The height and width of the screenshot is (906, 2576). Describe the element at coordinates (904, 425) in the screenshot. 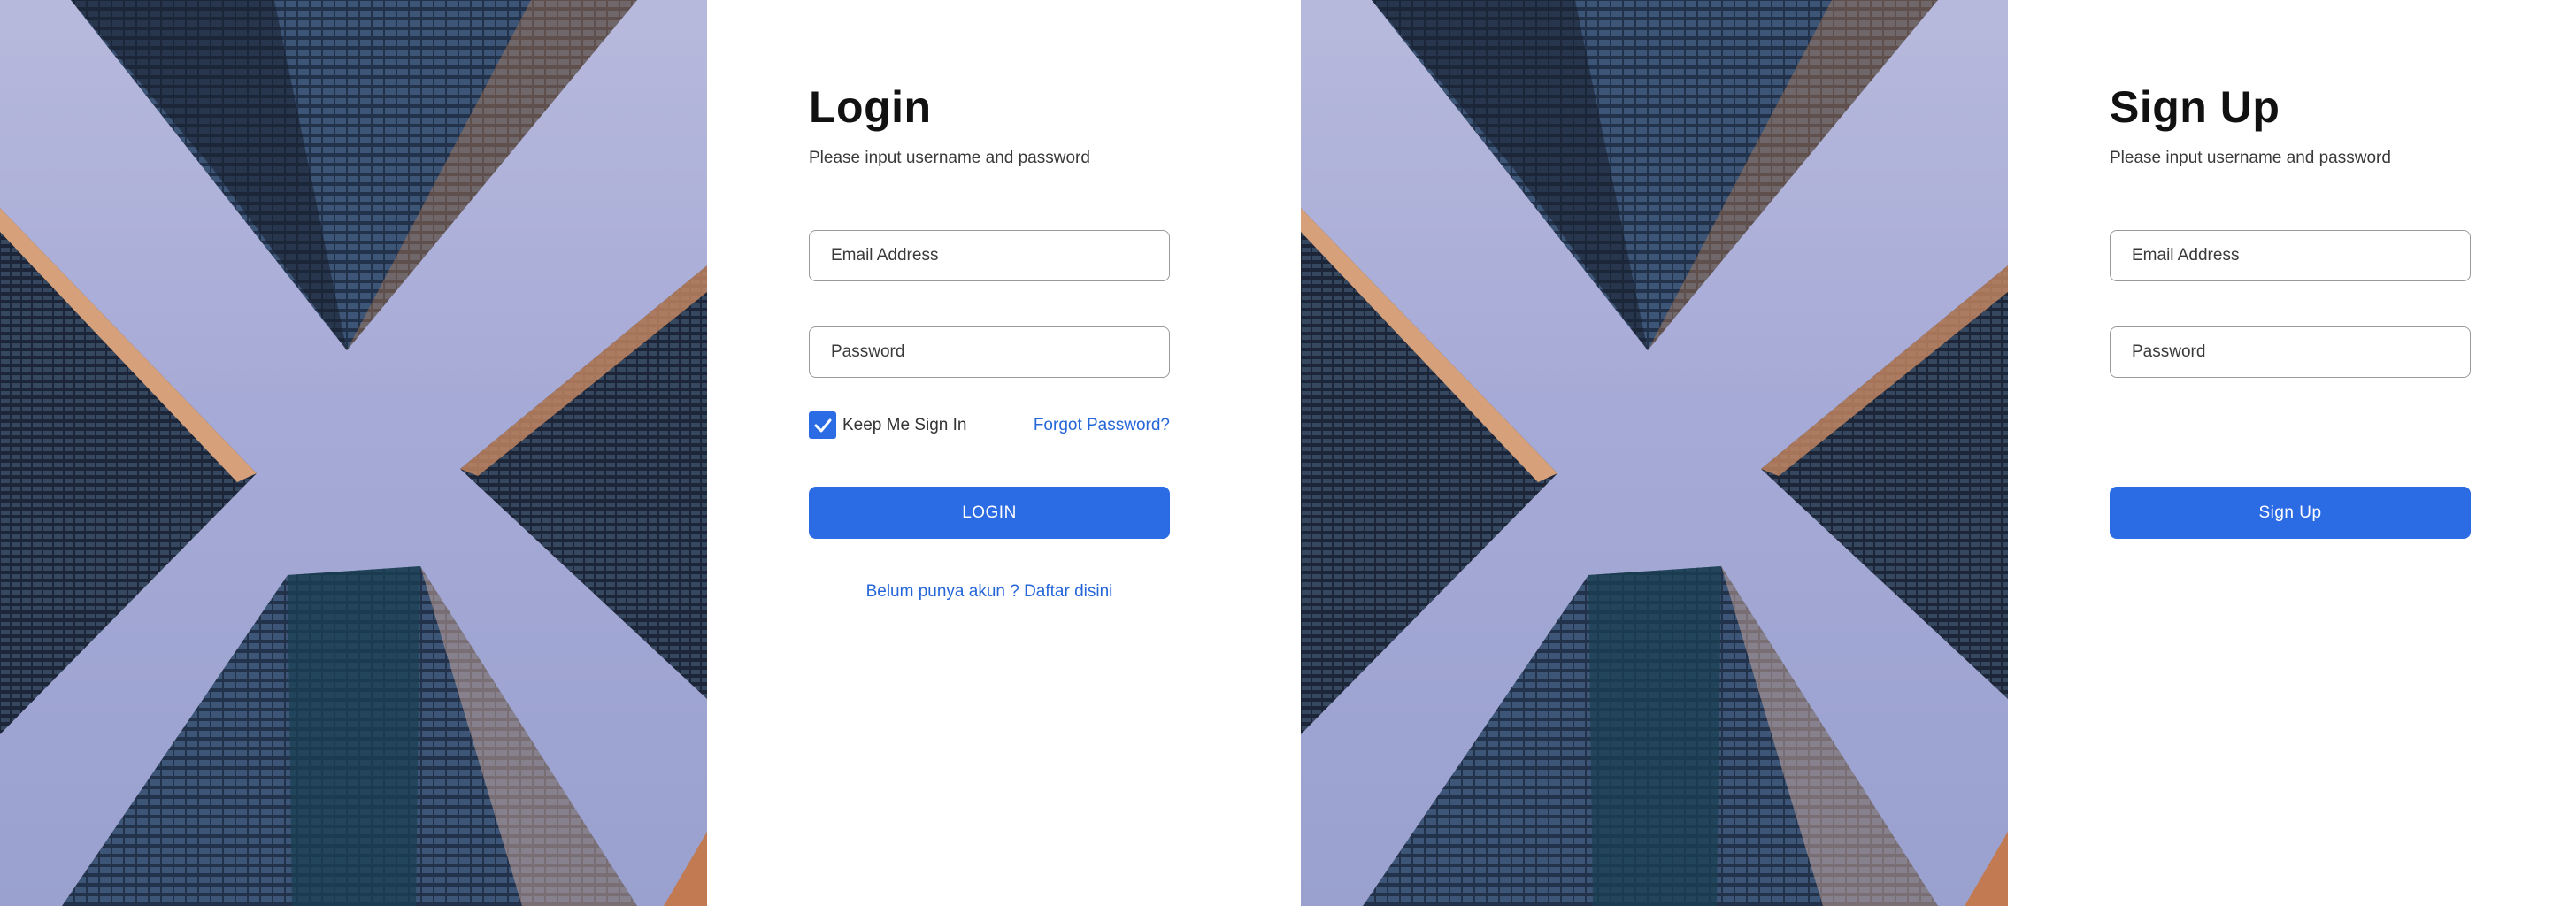

I see `keep-signed-in-label: Keep Me Sign In` at that location.